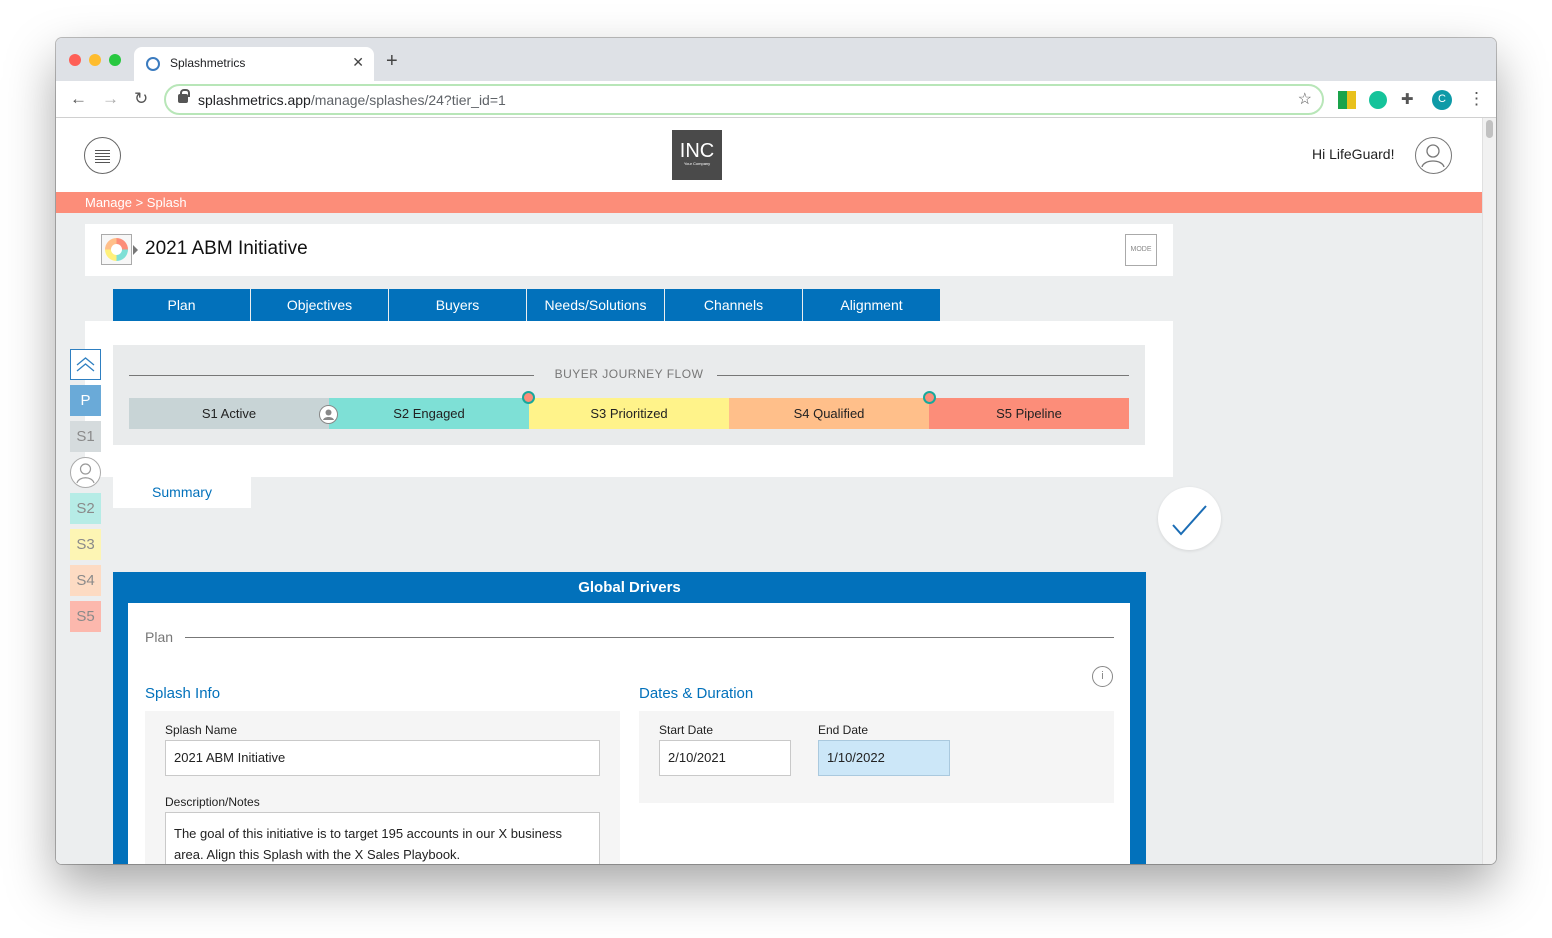 The height and width of the screenshot is (938, 1552). Describe the element at coordinates (629, 587) in the screenshot. I see `global-drivers-title: Global Drivers` at that location.